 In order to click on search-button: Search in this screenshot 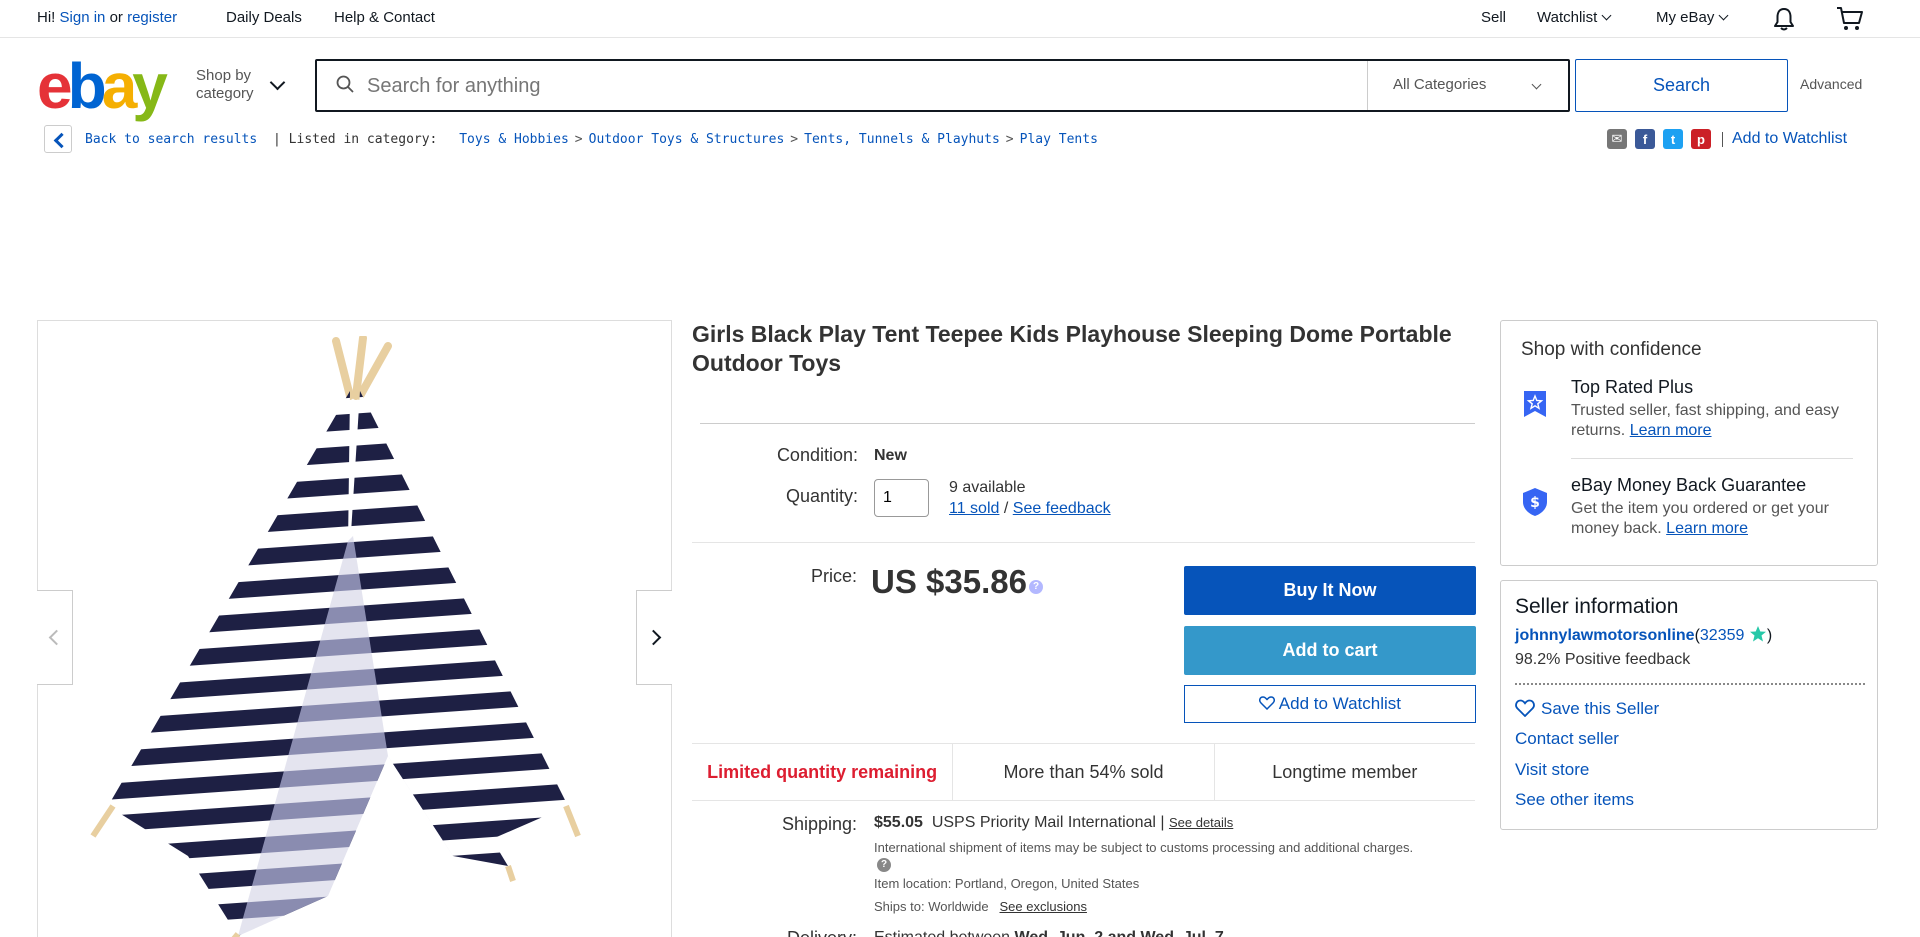, I will do `click(1681, 85)`.